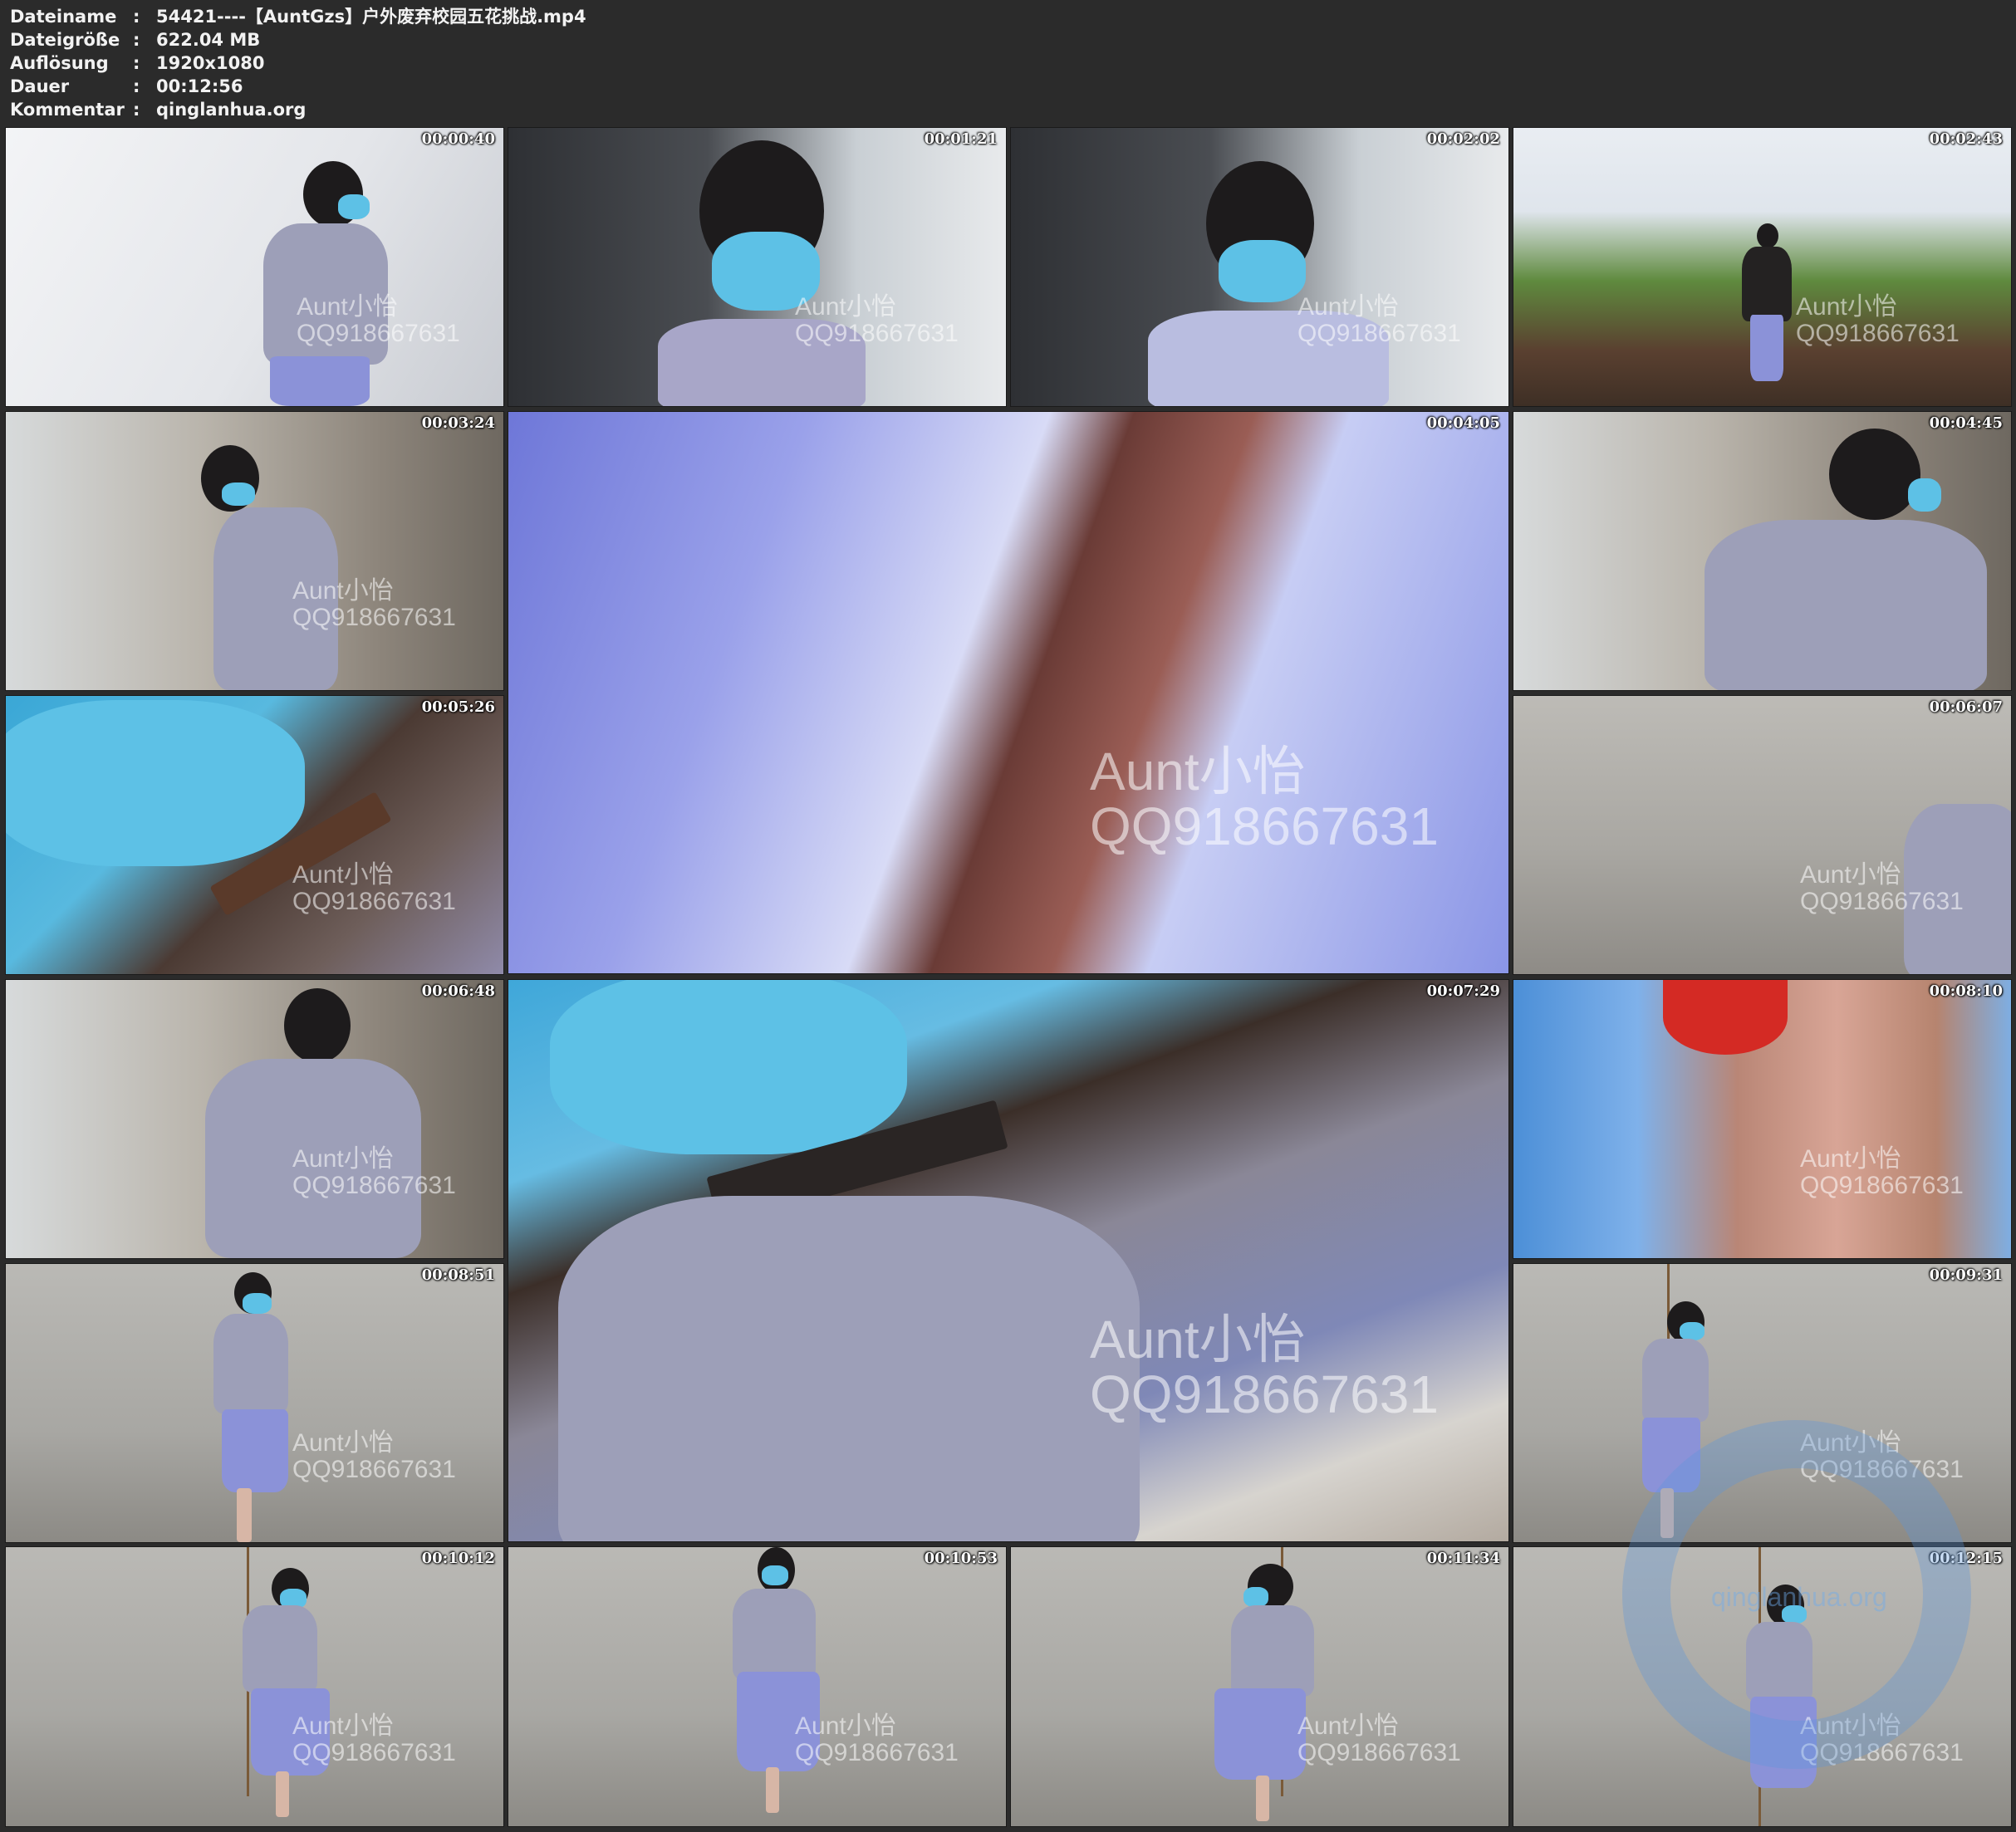 This screenshot has width=2016, height=1832. I want to click on info-row-duration: Dauer : 00:12:56, so click(298, 86).